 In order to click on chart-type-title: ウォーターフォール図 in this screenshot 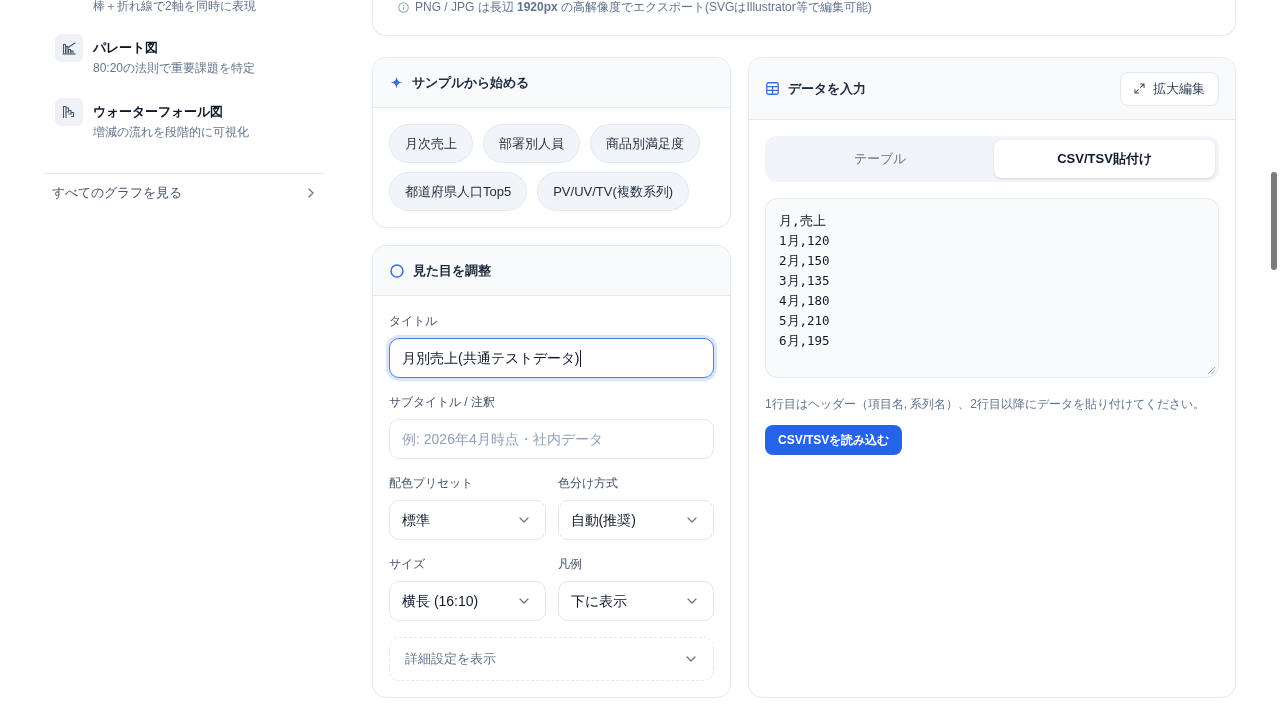, I will do `click(171, 112)`.